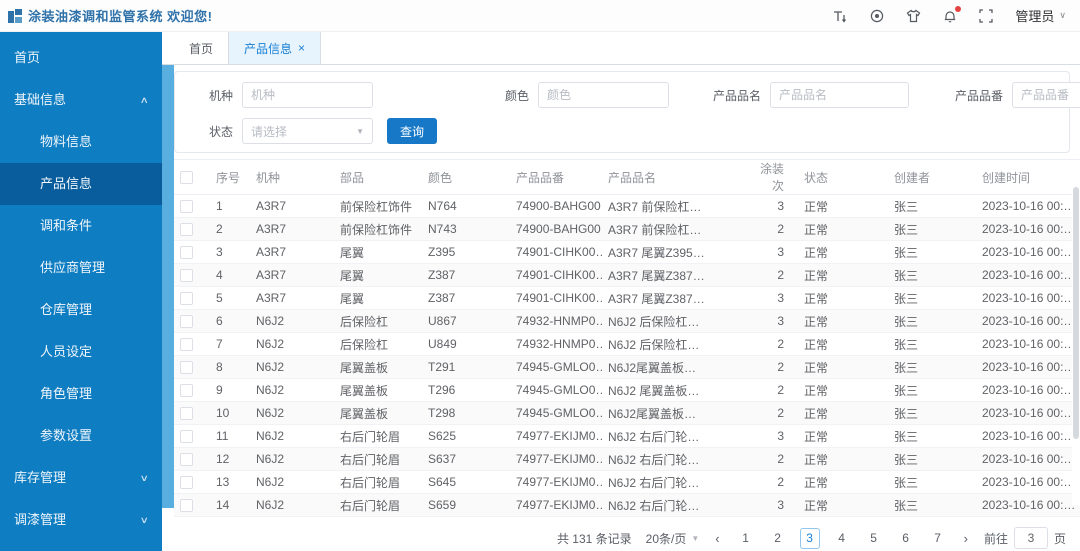 Image resolution: width=1080 pixels, height=551 pixels. Describe the element at coordinates (938, 538) in the screenshot. I see `page-button-7: 7` at that location.